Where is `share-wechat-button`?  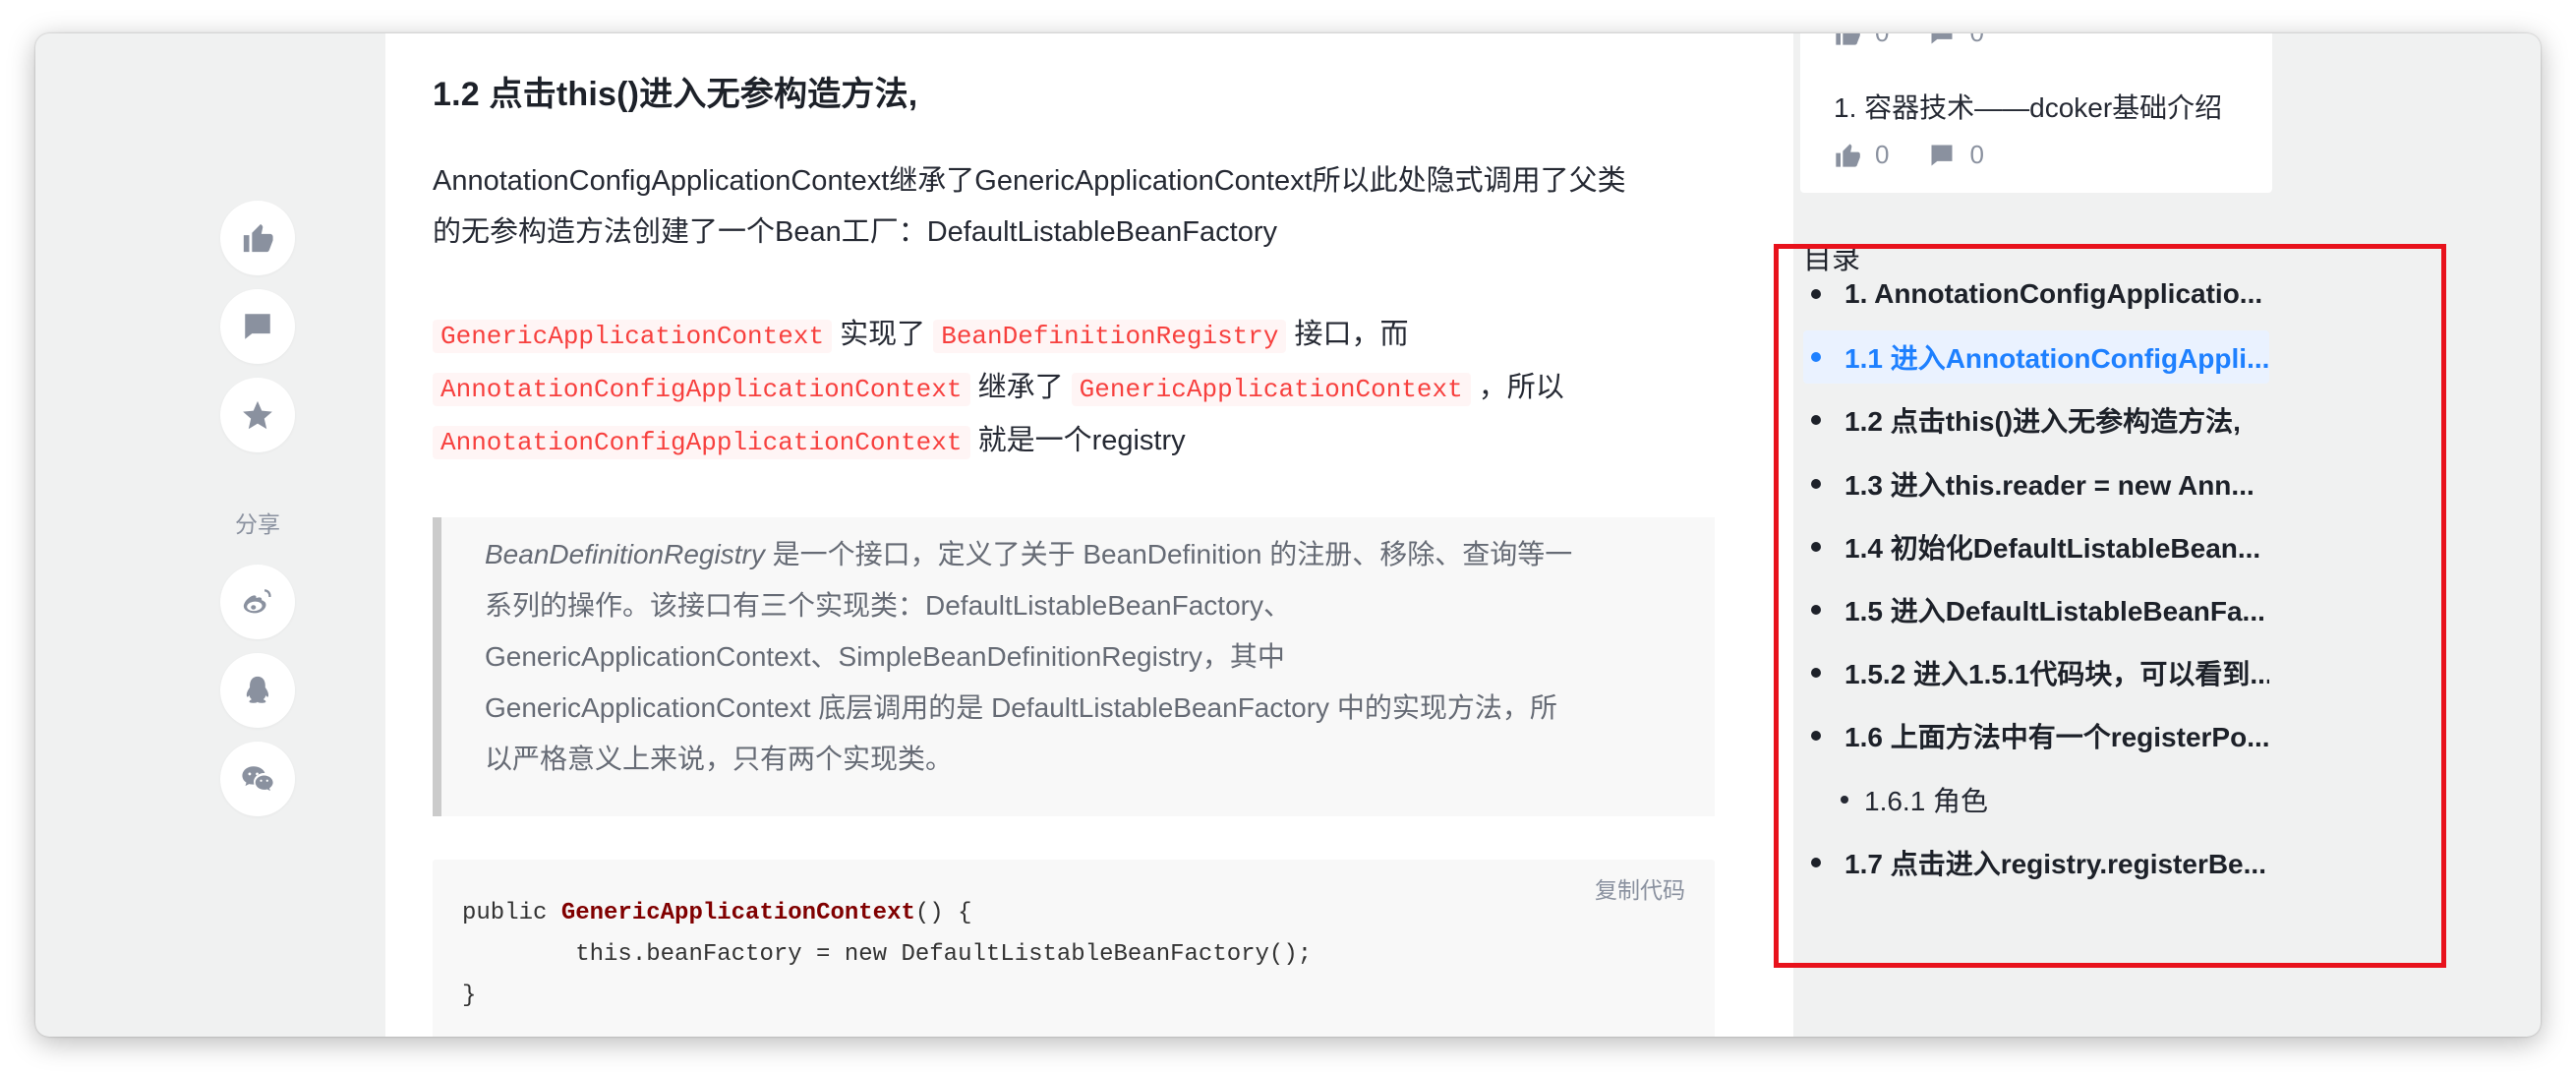 share-wechat-button is located at coordinates (257, 779).